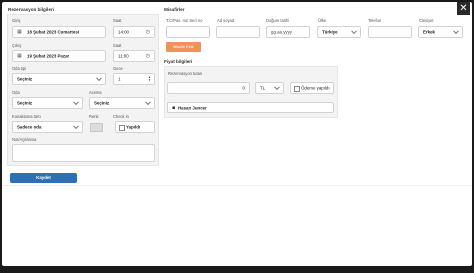 This screenshot has height=273, width=474. What do you see at coordinates (94, 116) in the screenshot?
I see `color-label: Renk` at bounding box center [94, 116].